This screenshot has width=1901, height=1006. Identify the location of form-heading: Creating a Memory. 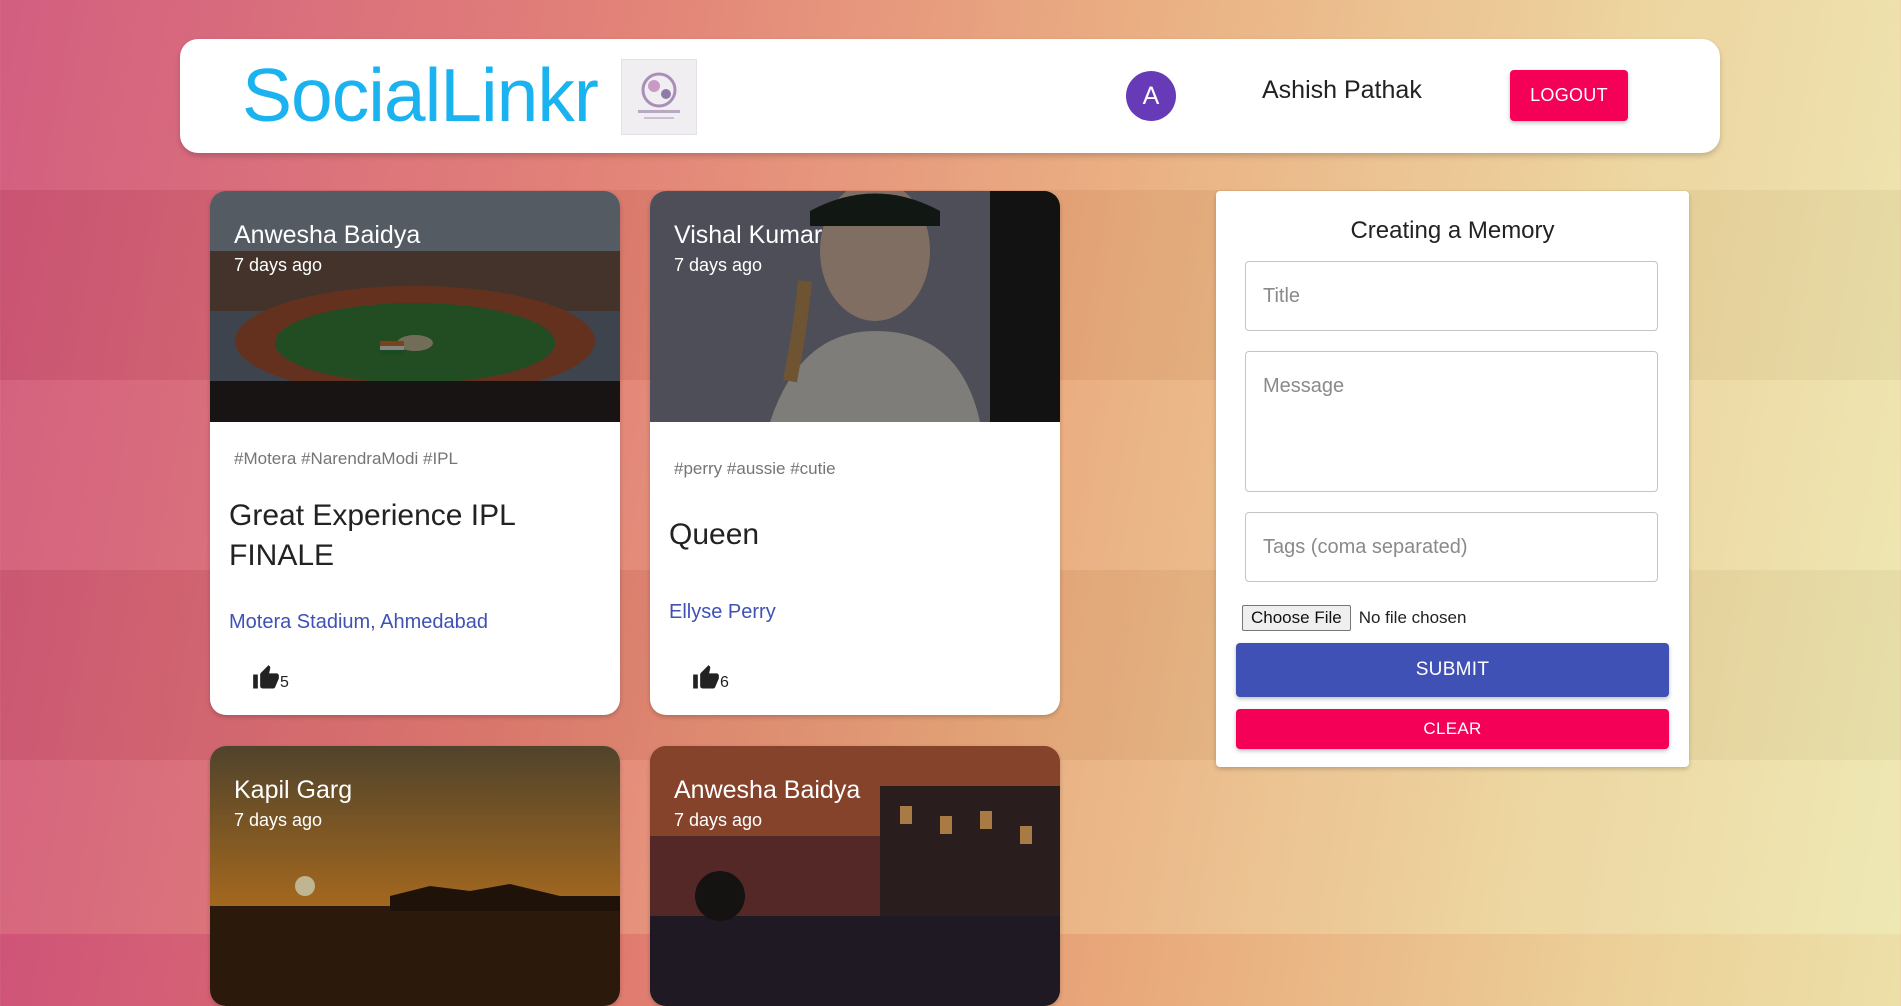
(1452, 230).